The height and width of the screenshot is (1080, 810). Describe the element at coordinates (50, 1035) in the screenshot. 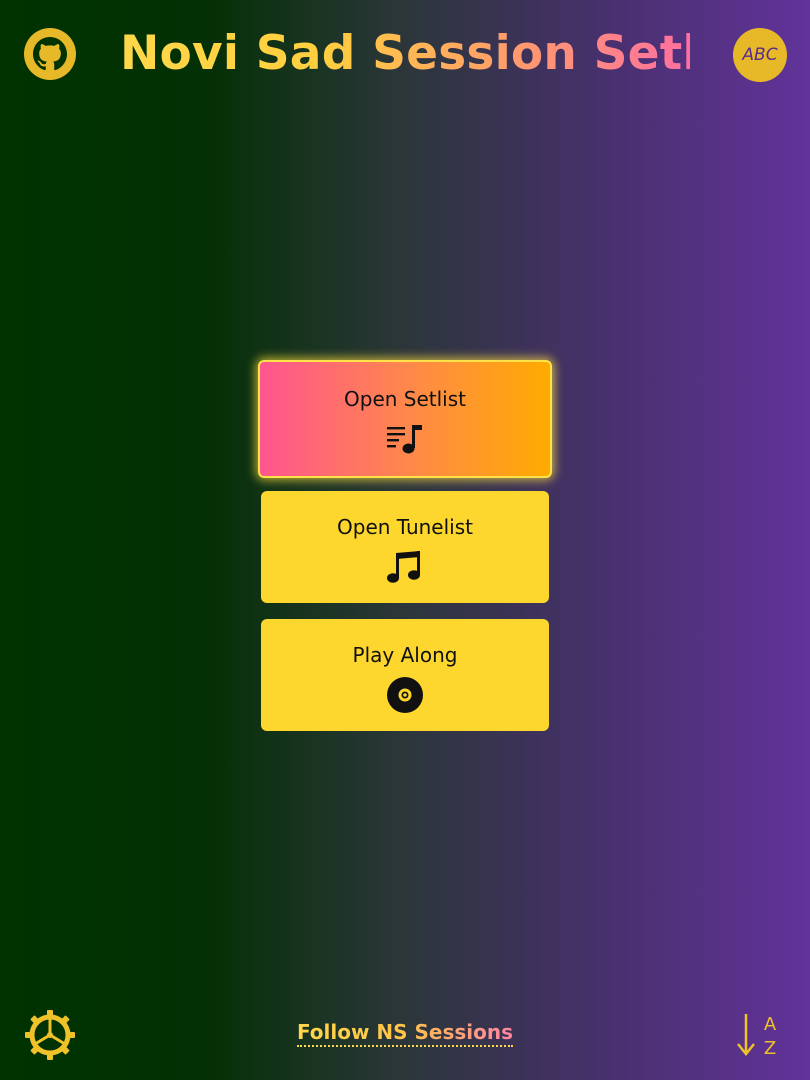

I see `gear-icon` at that location.